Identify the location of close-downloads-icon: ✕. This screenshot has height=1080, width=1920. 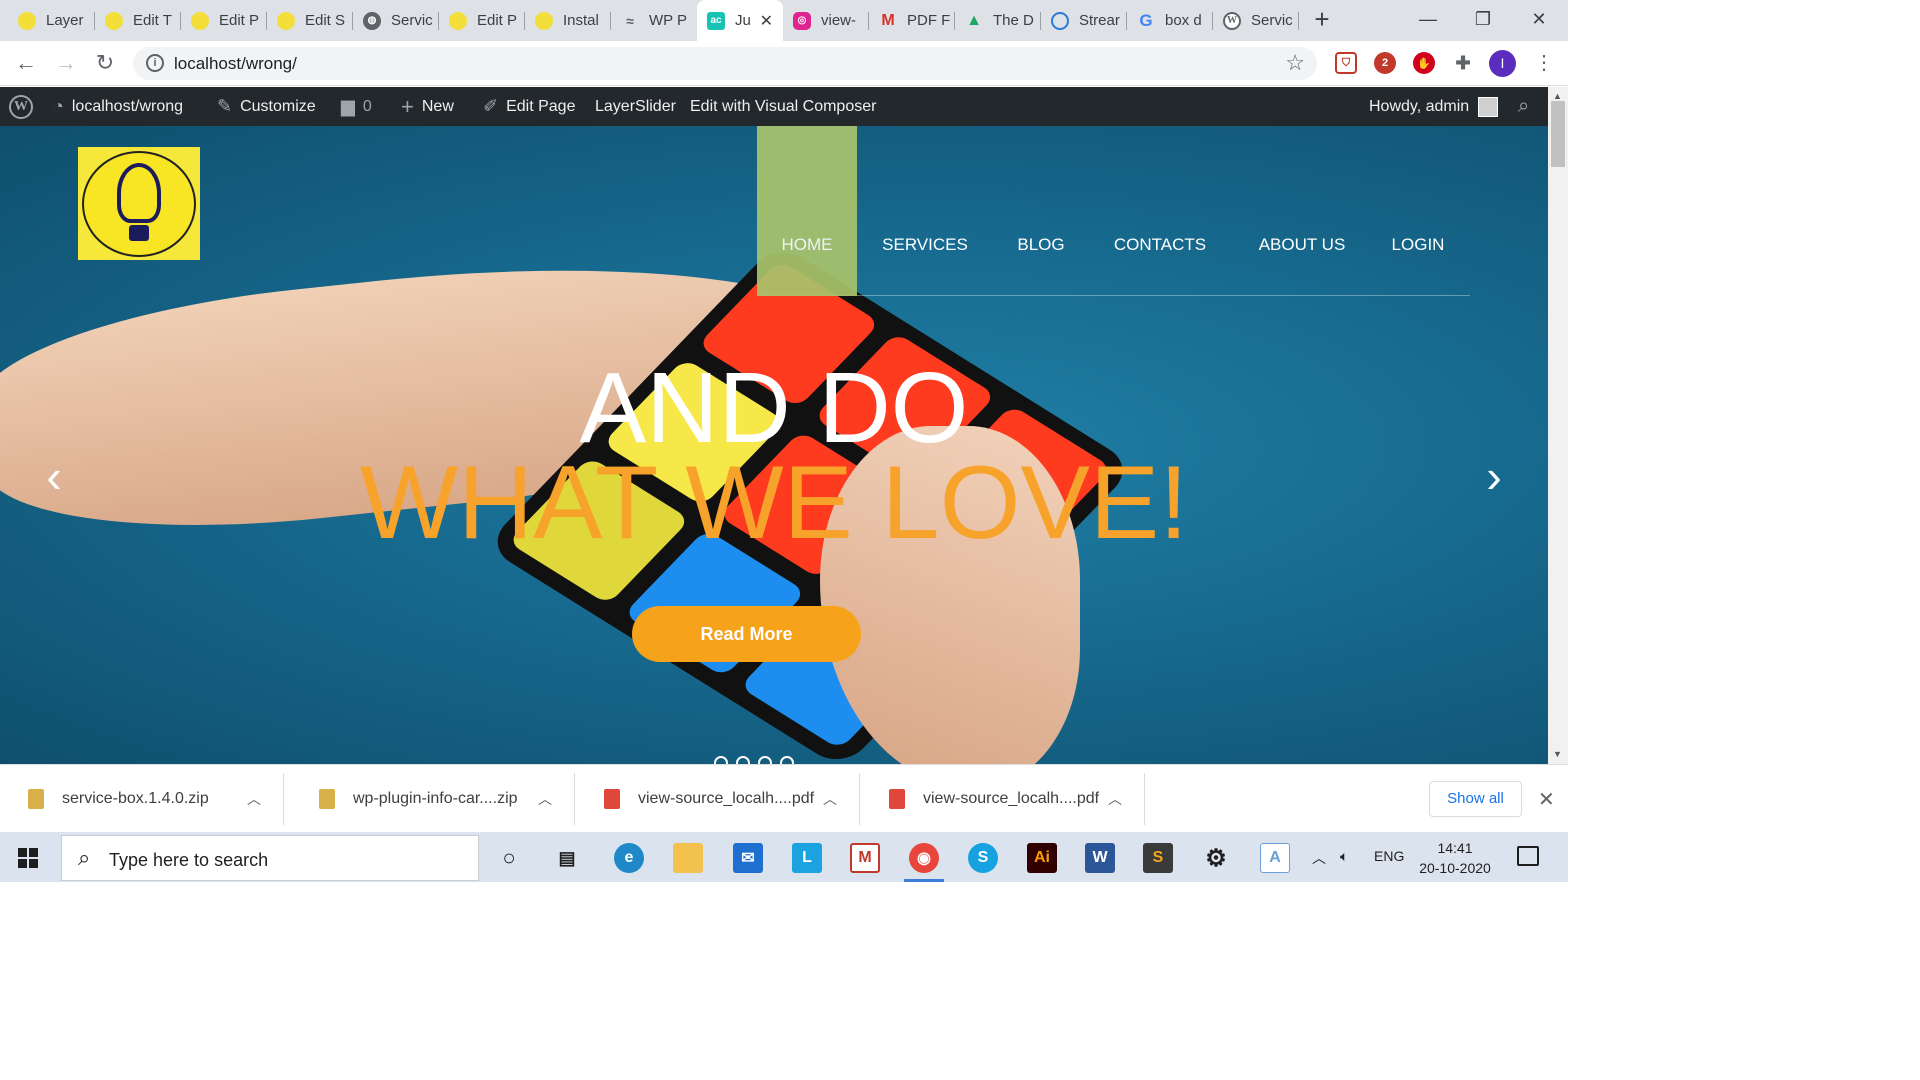
(1546, 799).